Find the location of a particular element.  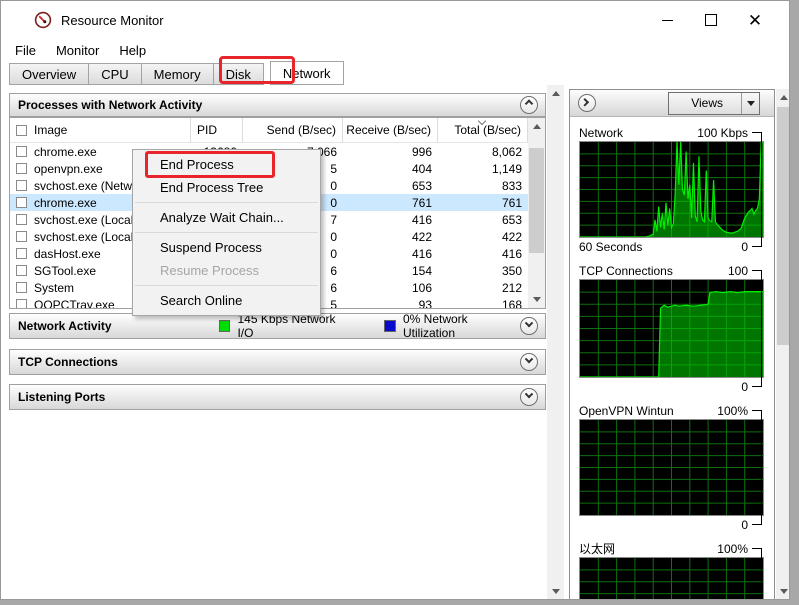

menubar-item-help: Help is located at coordinates (132, 50).